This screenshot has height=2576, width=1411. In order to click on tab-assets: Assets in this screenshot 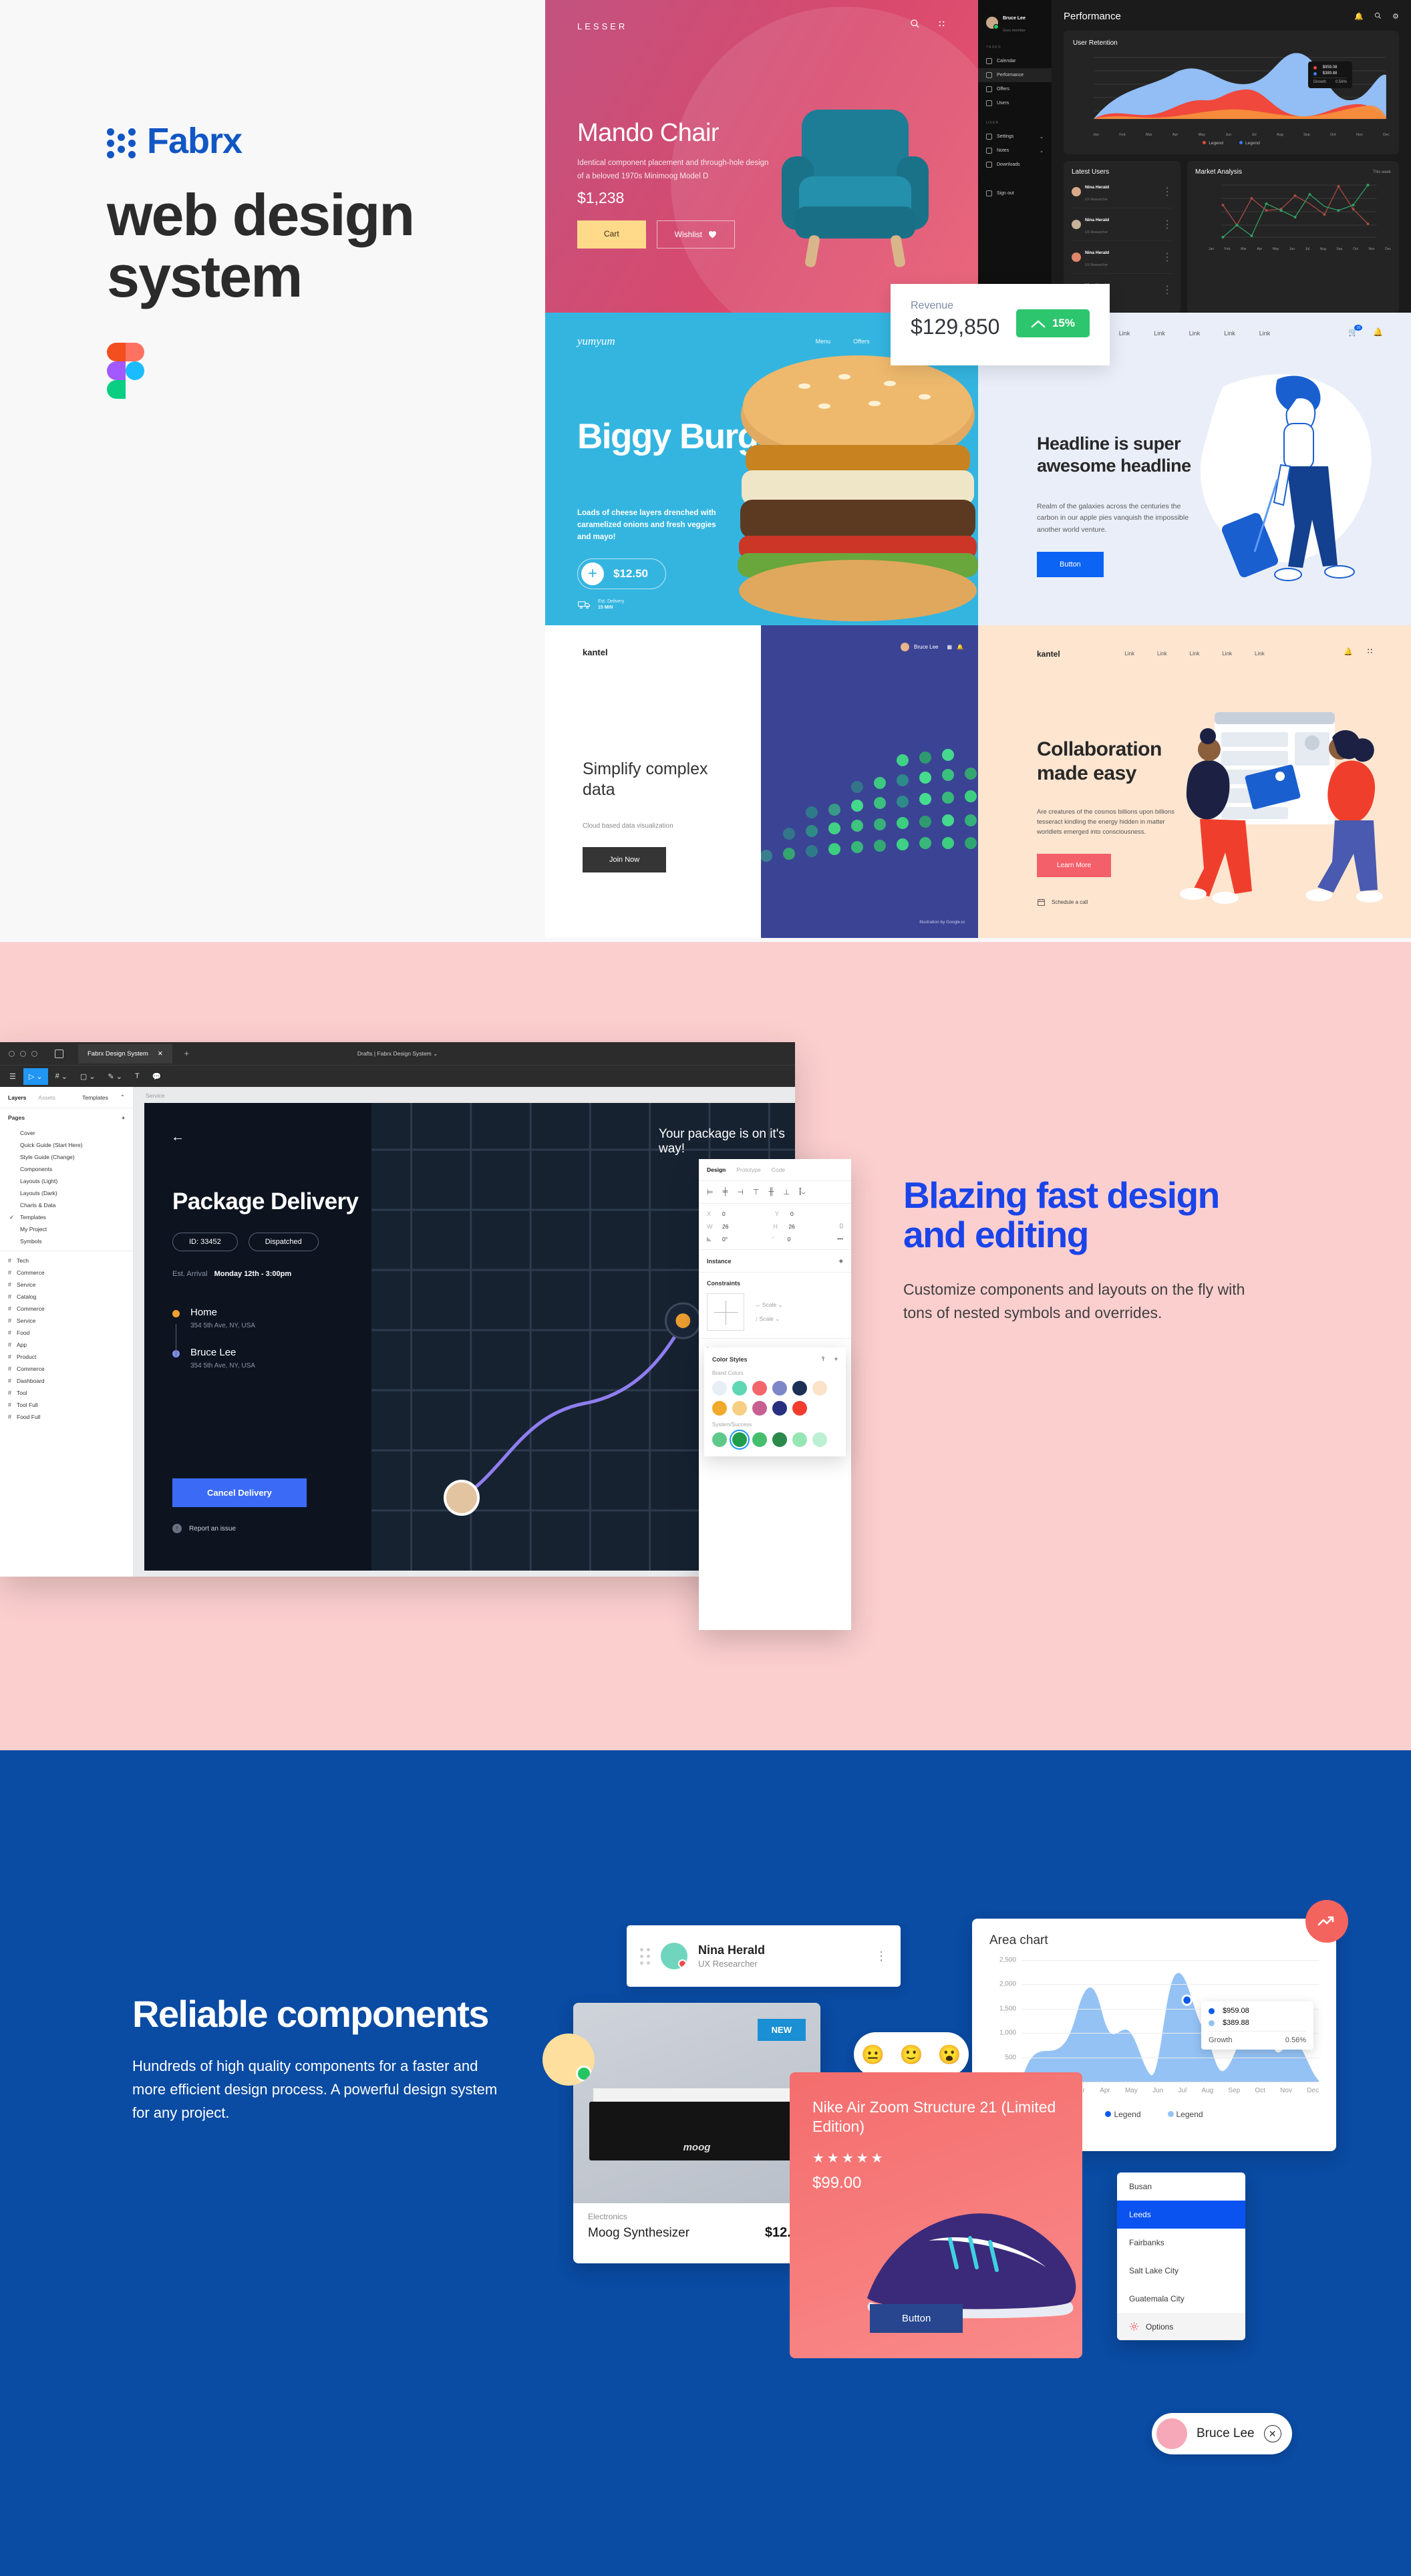, I will do `click(47, 1097)`.